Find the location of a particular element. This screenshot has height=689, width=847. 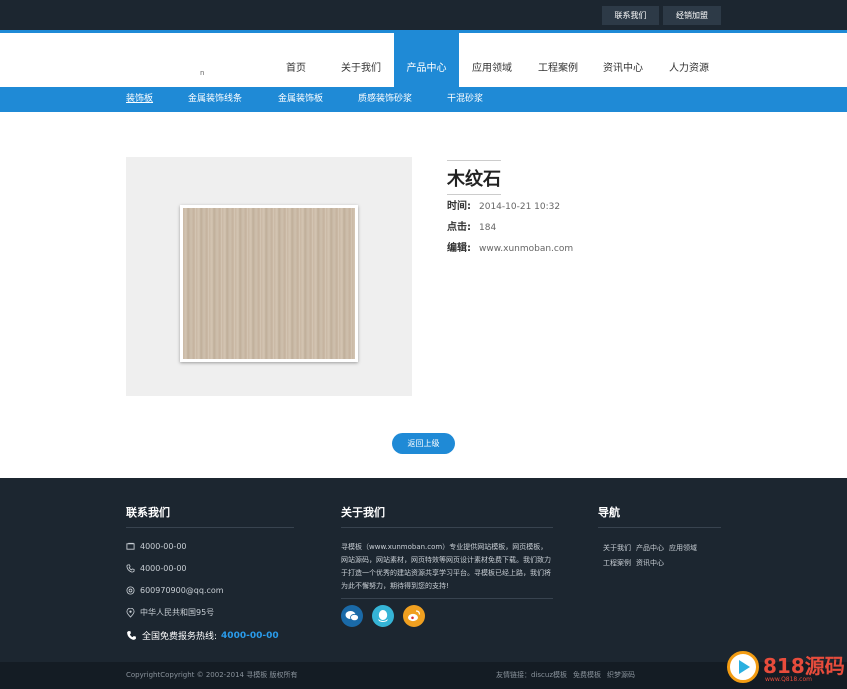

friend-link-discuz: discuz模板 is located at coordinates (549, 675).